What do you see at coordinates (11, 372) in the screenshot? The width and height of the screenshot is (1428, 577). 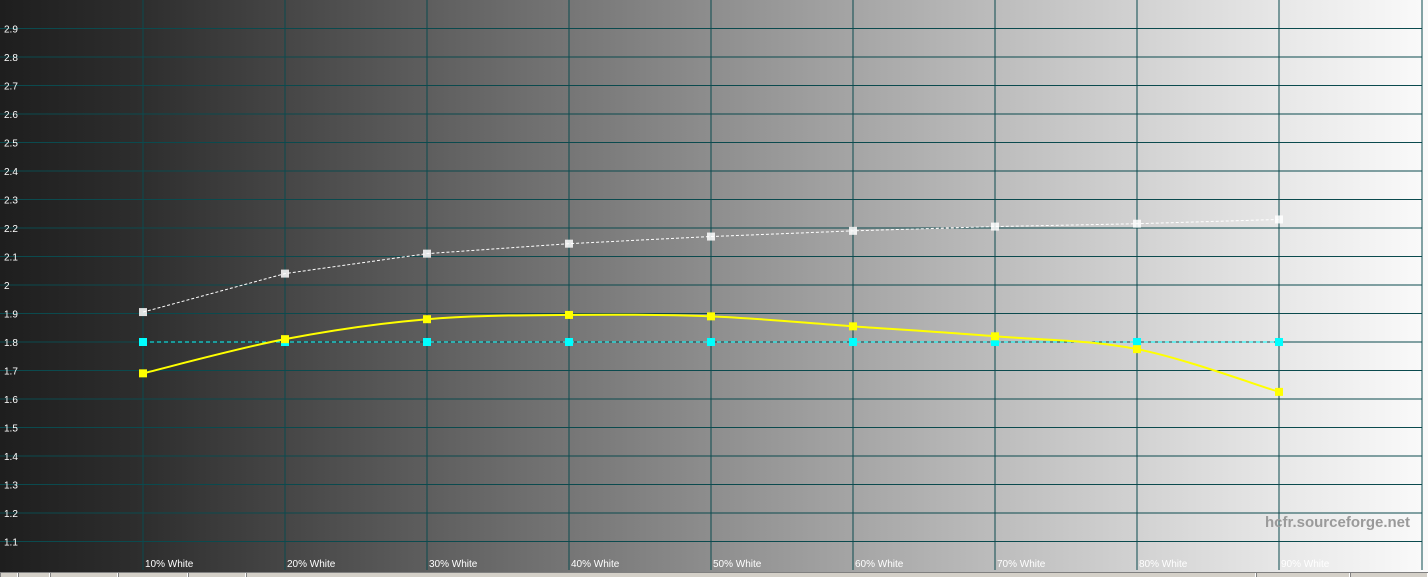 I see `y-tick-label: 1.7` at bounding box center [11, 372].